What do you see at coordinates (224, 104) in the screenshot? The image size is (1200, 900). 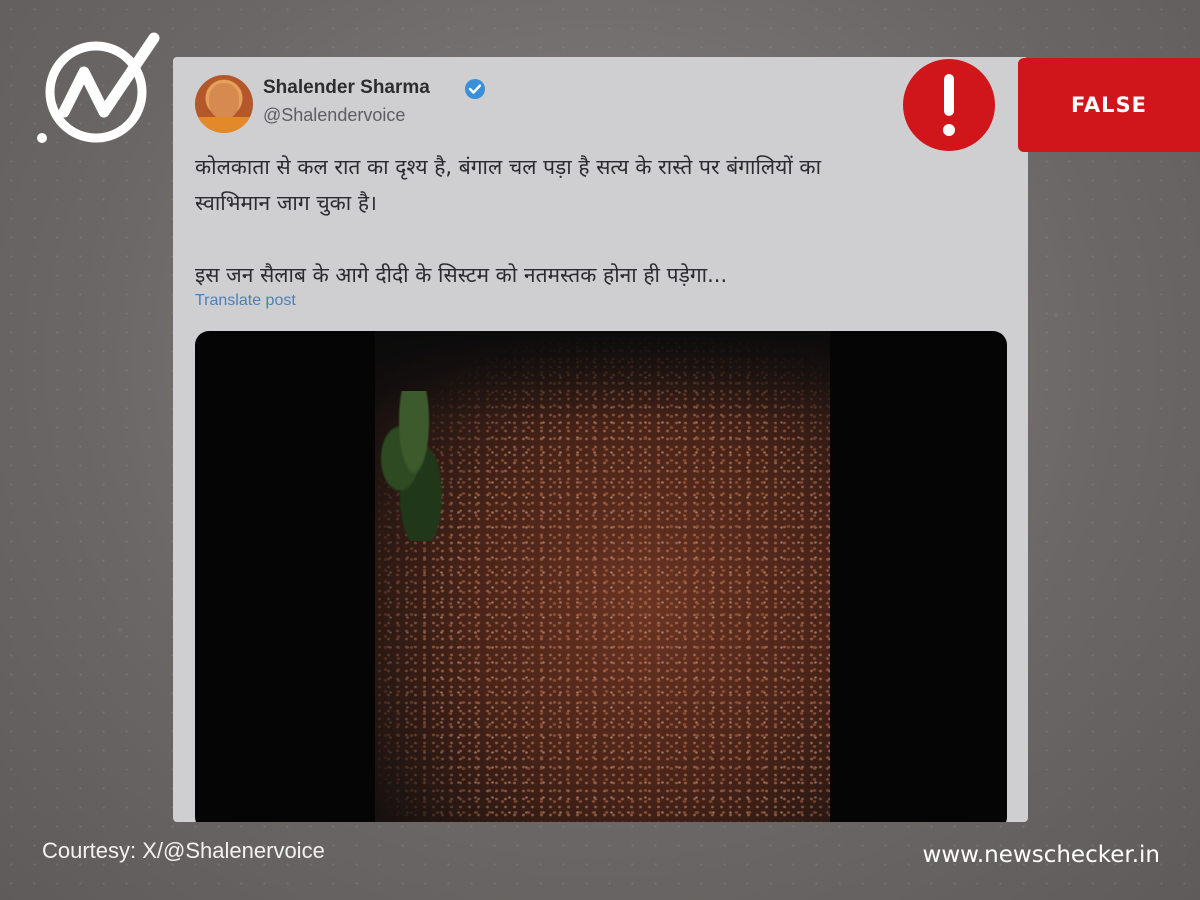 I see `avatar` at bounding box center [224, 104].